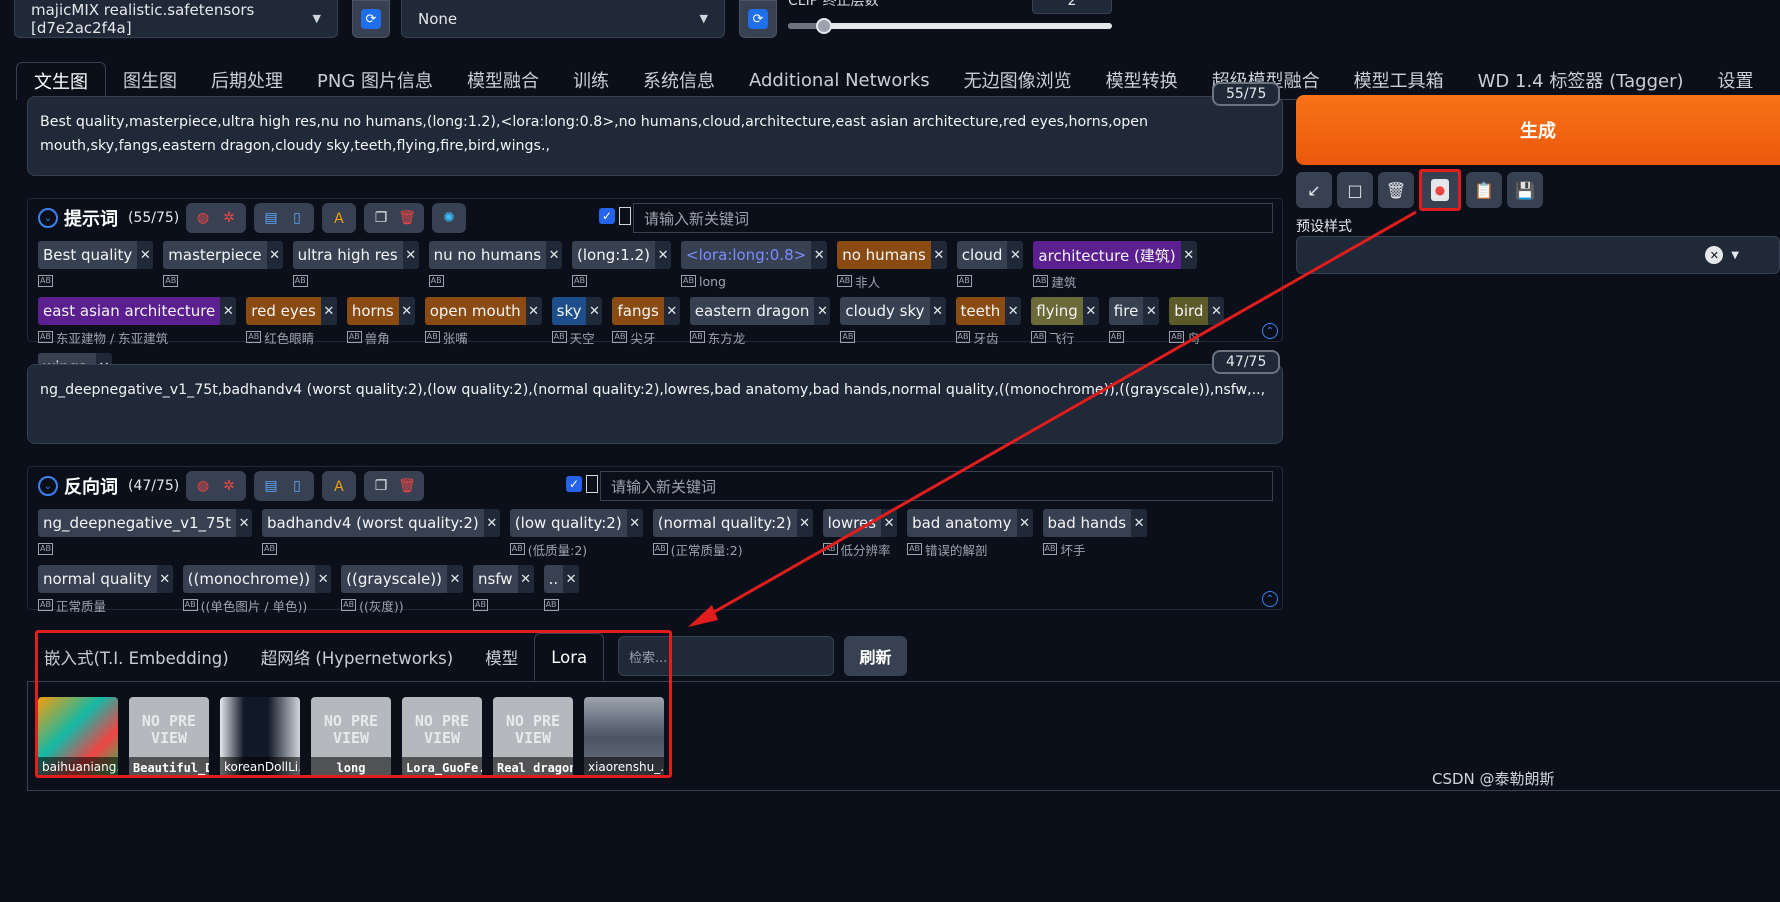 Image resolution: width=1780 pixels, height=902 pixels. I want to click on cards-area-bottom, so click(903, 790).